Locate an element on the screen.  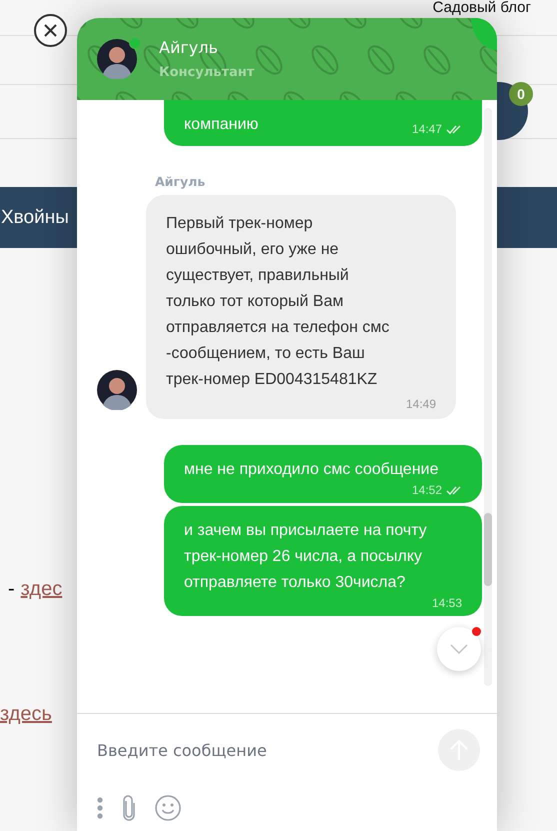
message-time: 14:52 is located at coordinates (427, 490).